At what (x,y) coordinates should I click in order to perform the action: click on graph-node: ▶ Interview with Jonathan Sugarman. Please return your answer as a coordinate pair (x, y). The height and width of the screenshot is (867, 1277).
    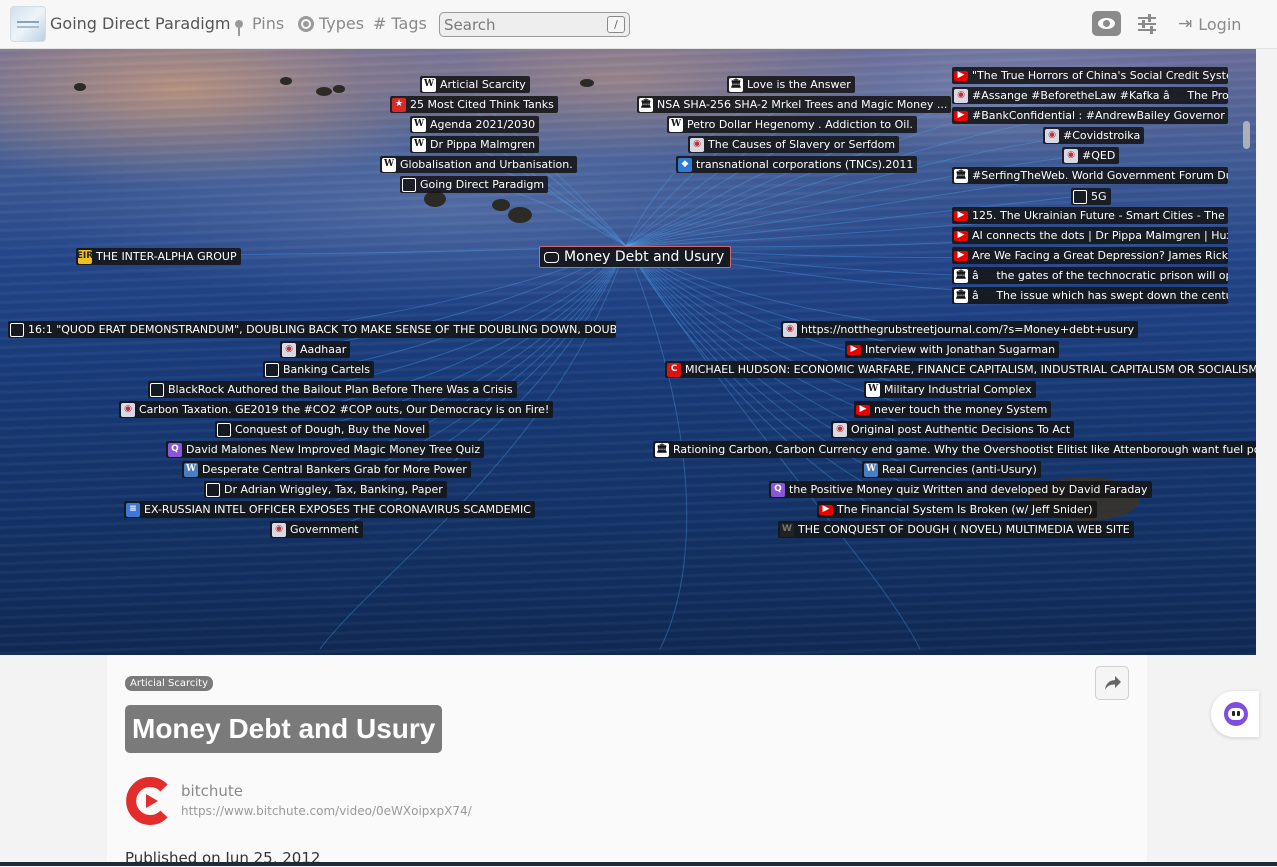
    Looking at the image, I should click on (952, 349).